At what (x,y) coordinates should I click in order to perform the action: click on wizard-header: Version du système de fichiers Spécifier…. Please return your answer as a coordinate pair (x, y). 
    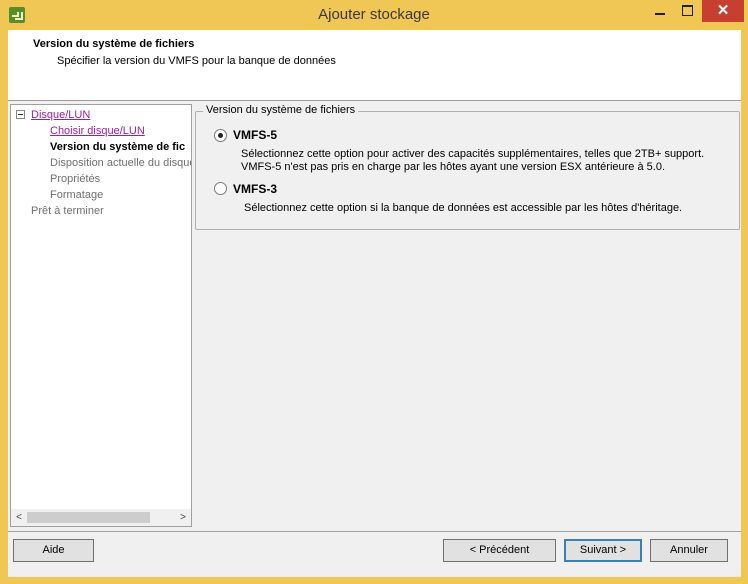
    Looking at the image, I should click on (374, 65).